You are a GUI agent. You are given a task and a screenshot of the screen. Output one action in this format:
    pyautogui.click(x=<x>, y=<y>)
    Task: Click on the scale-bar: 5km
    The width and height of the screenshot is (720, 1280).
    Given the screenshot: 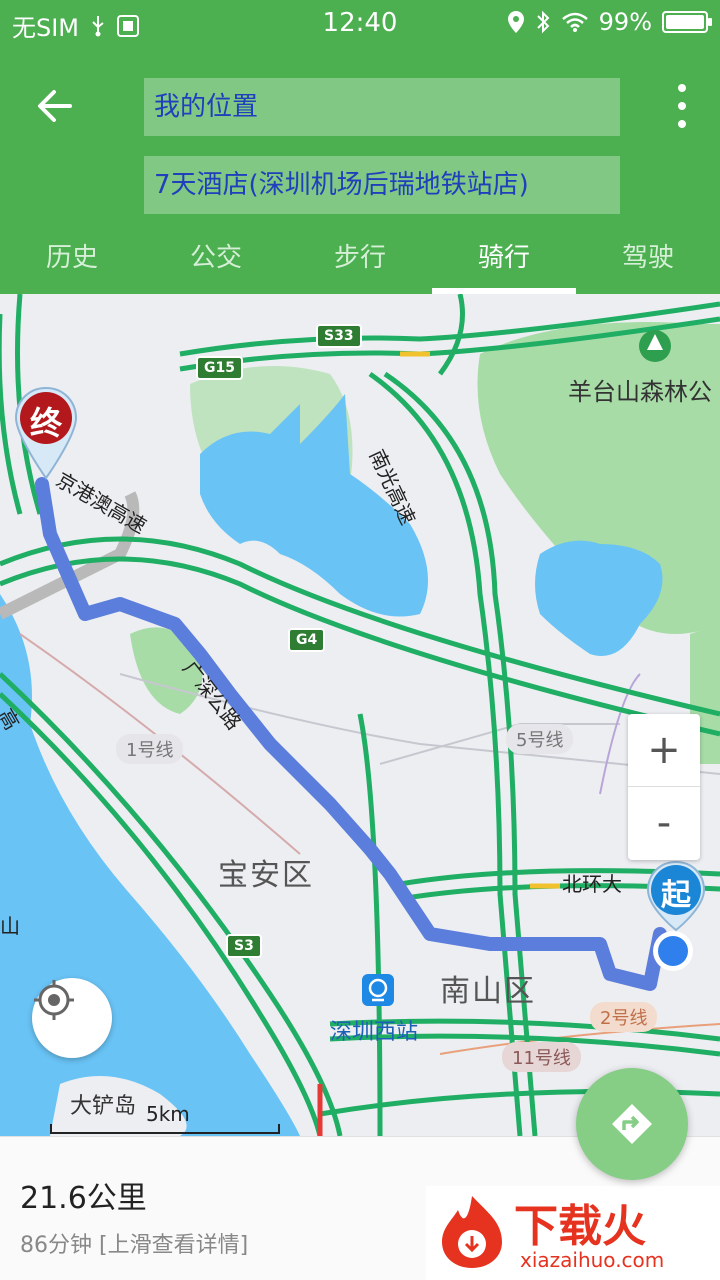 What is the action you would take?
    pyautogui.click(x=165, y=1119)
    